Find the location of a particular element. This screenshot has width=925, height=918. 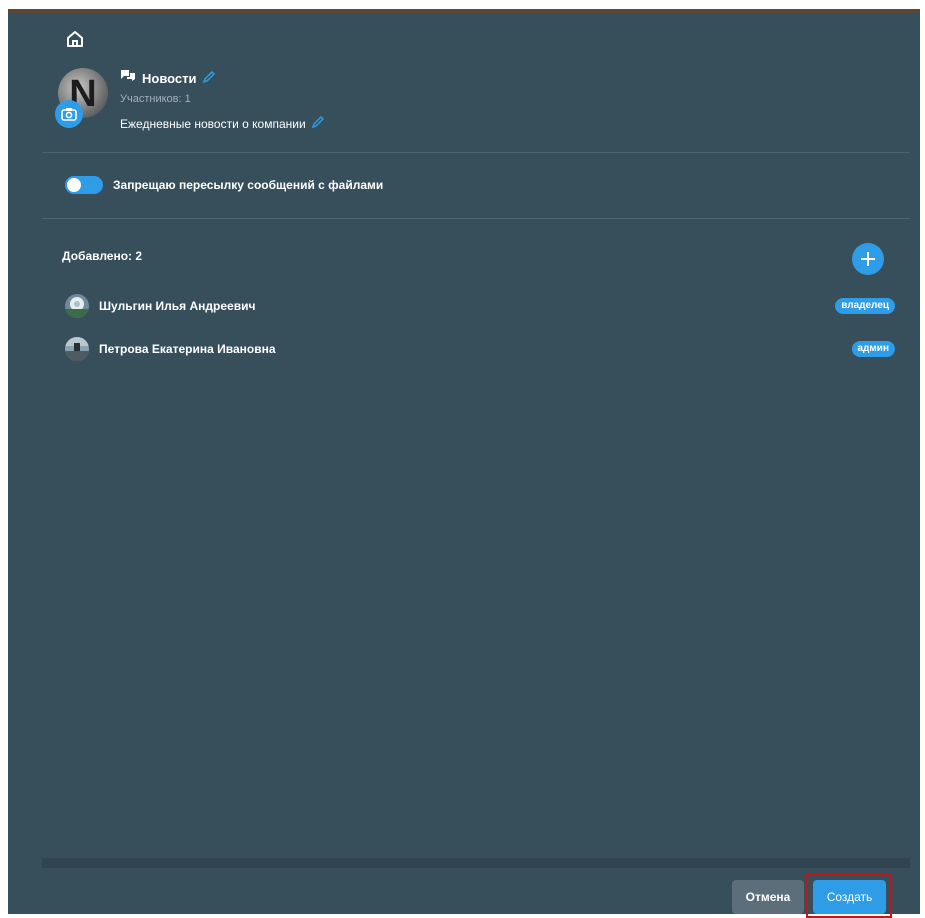

forward-toggle is located at coordinates (84, 185).